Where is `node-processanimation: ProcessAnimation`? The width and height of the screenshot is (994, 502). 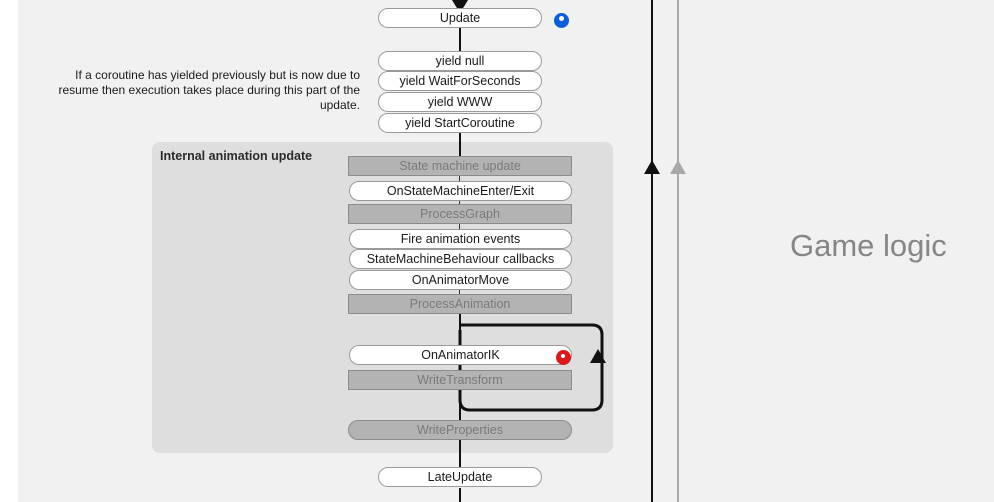 node-processanimation: ProcessAnimation is located at coordinates (460, 304).